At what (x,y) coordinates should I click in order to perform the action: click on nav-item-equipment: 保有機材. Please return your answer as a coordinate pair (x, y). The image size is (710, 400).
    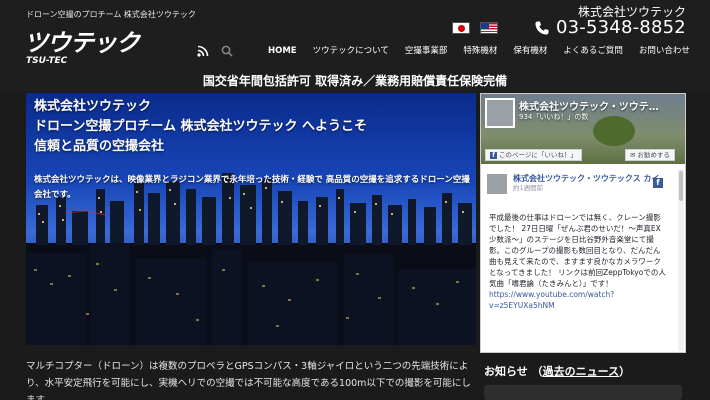
    Looking at the image, I should click on (530, 51).